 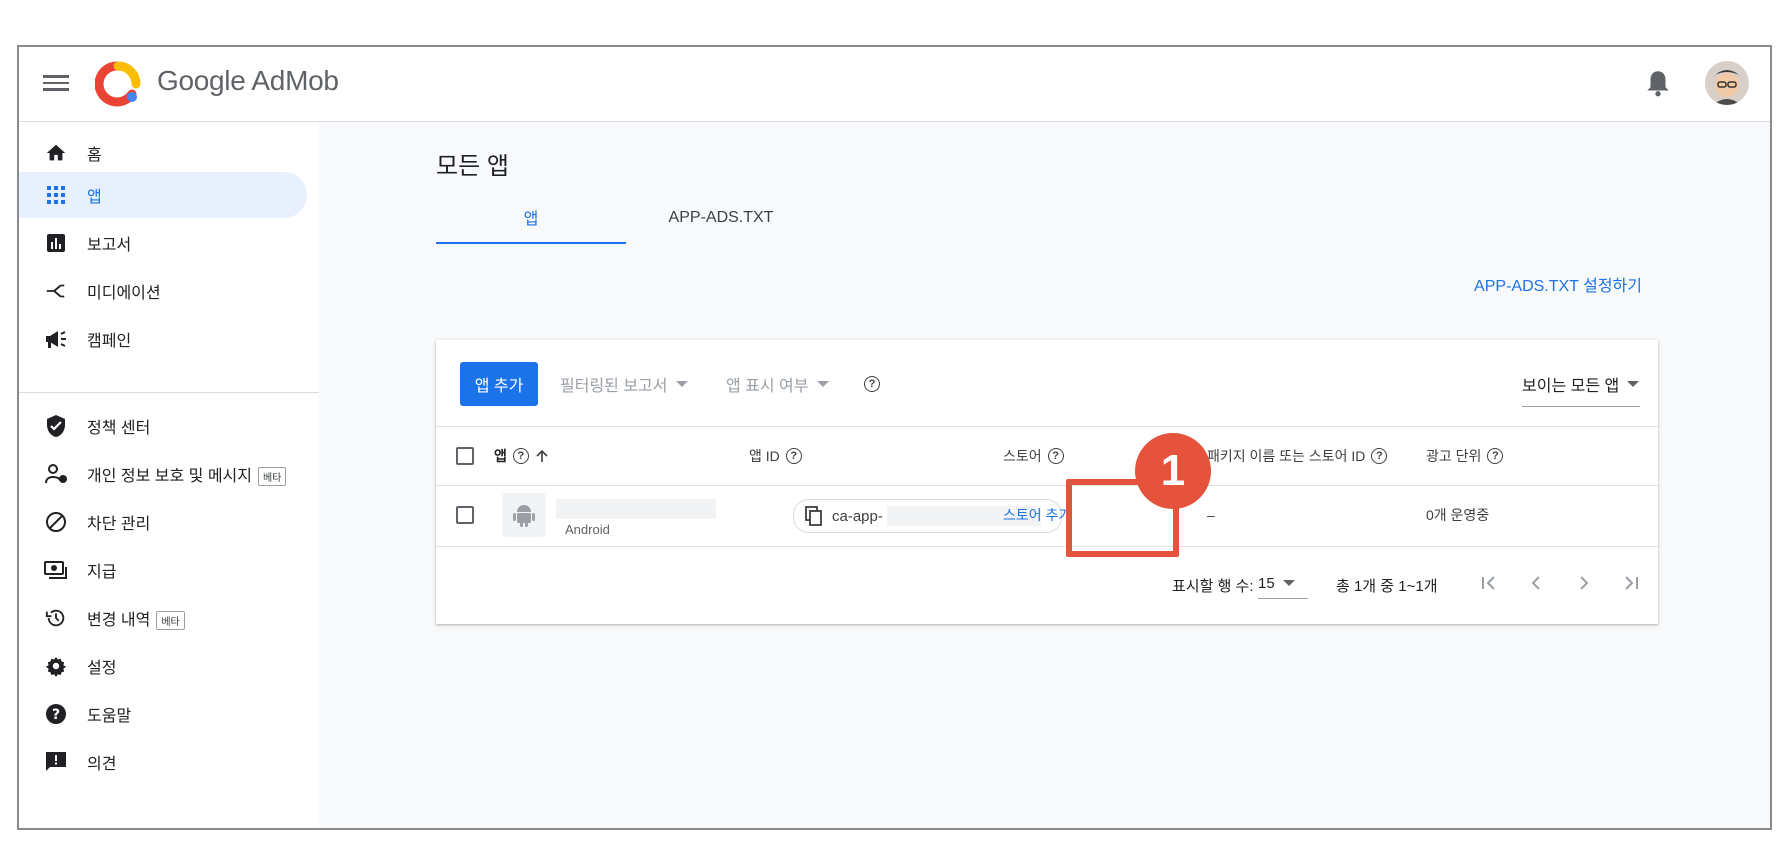 I want to click on column-header-ad-units: 광고 단위 ?, so click(x=1465, y=456).